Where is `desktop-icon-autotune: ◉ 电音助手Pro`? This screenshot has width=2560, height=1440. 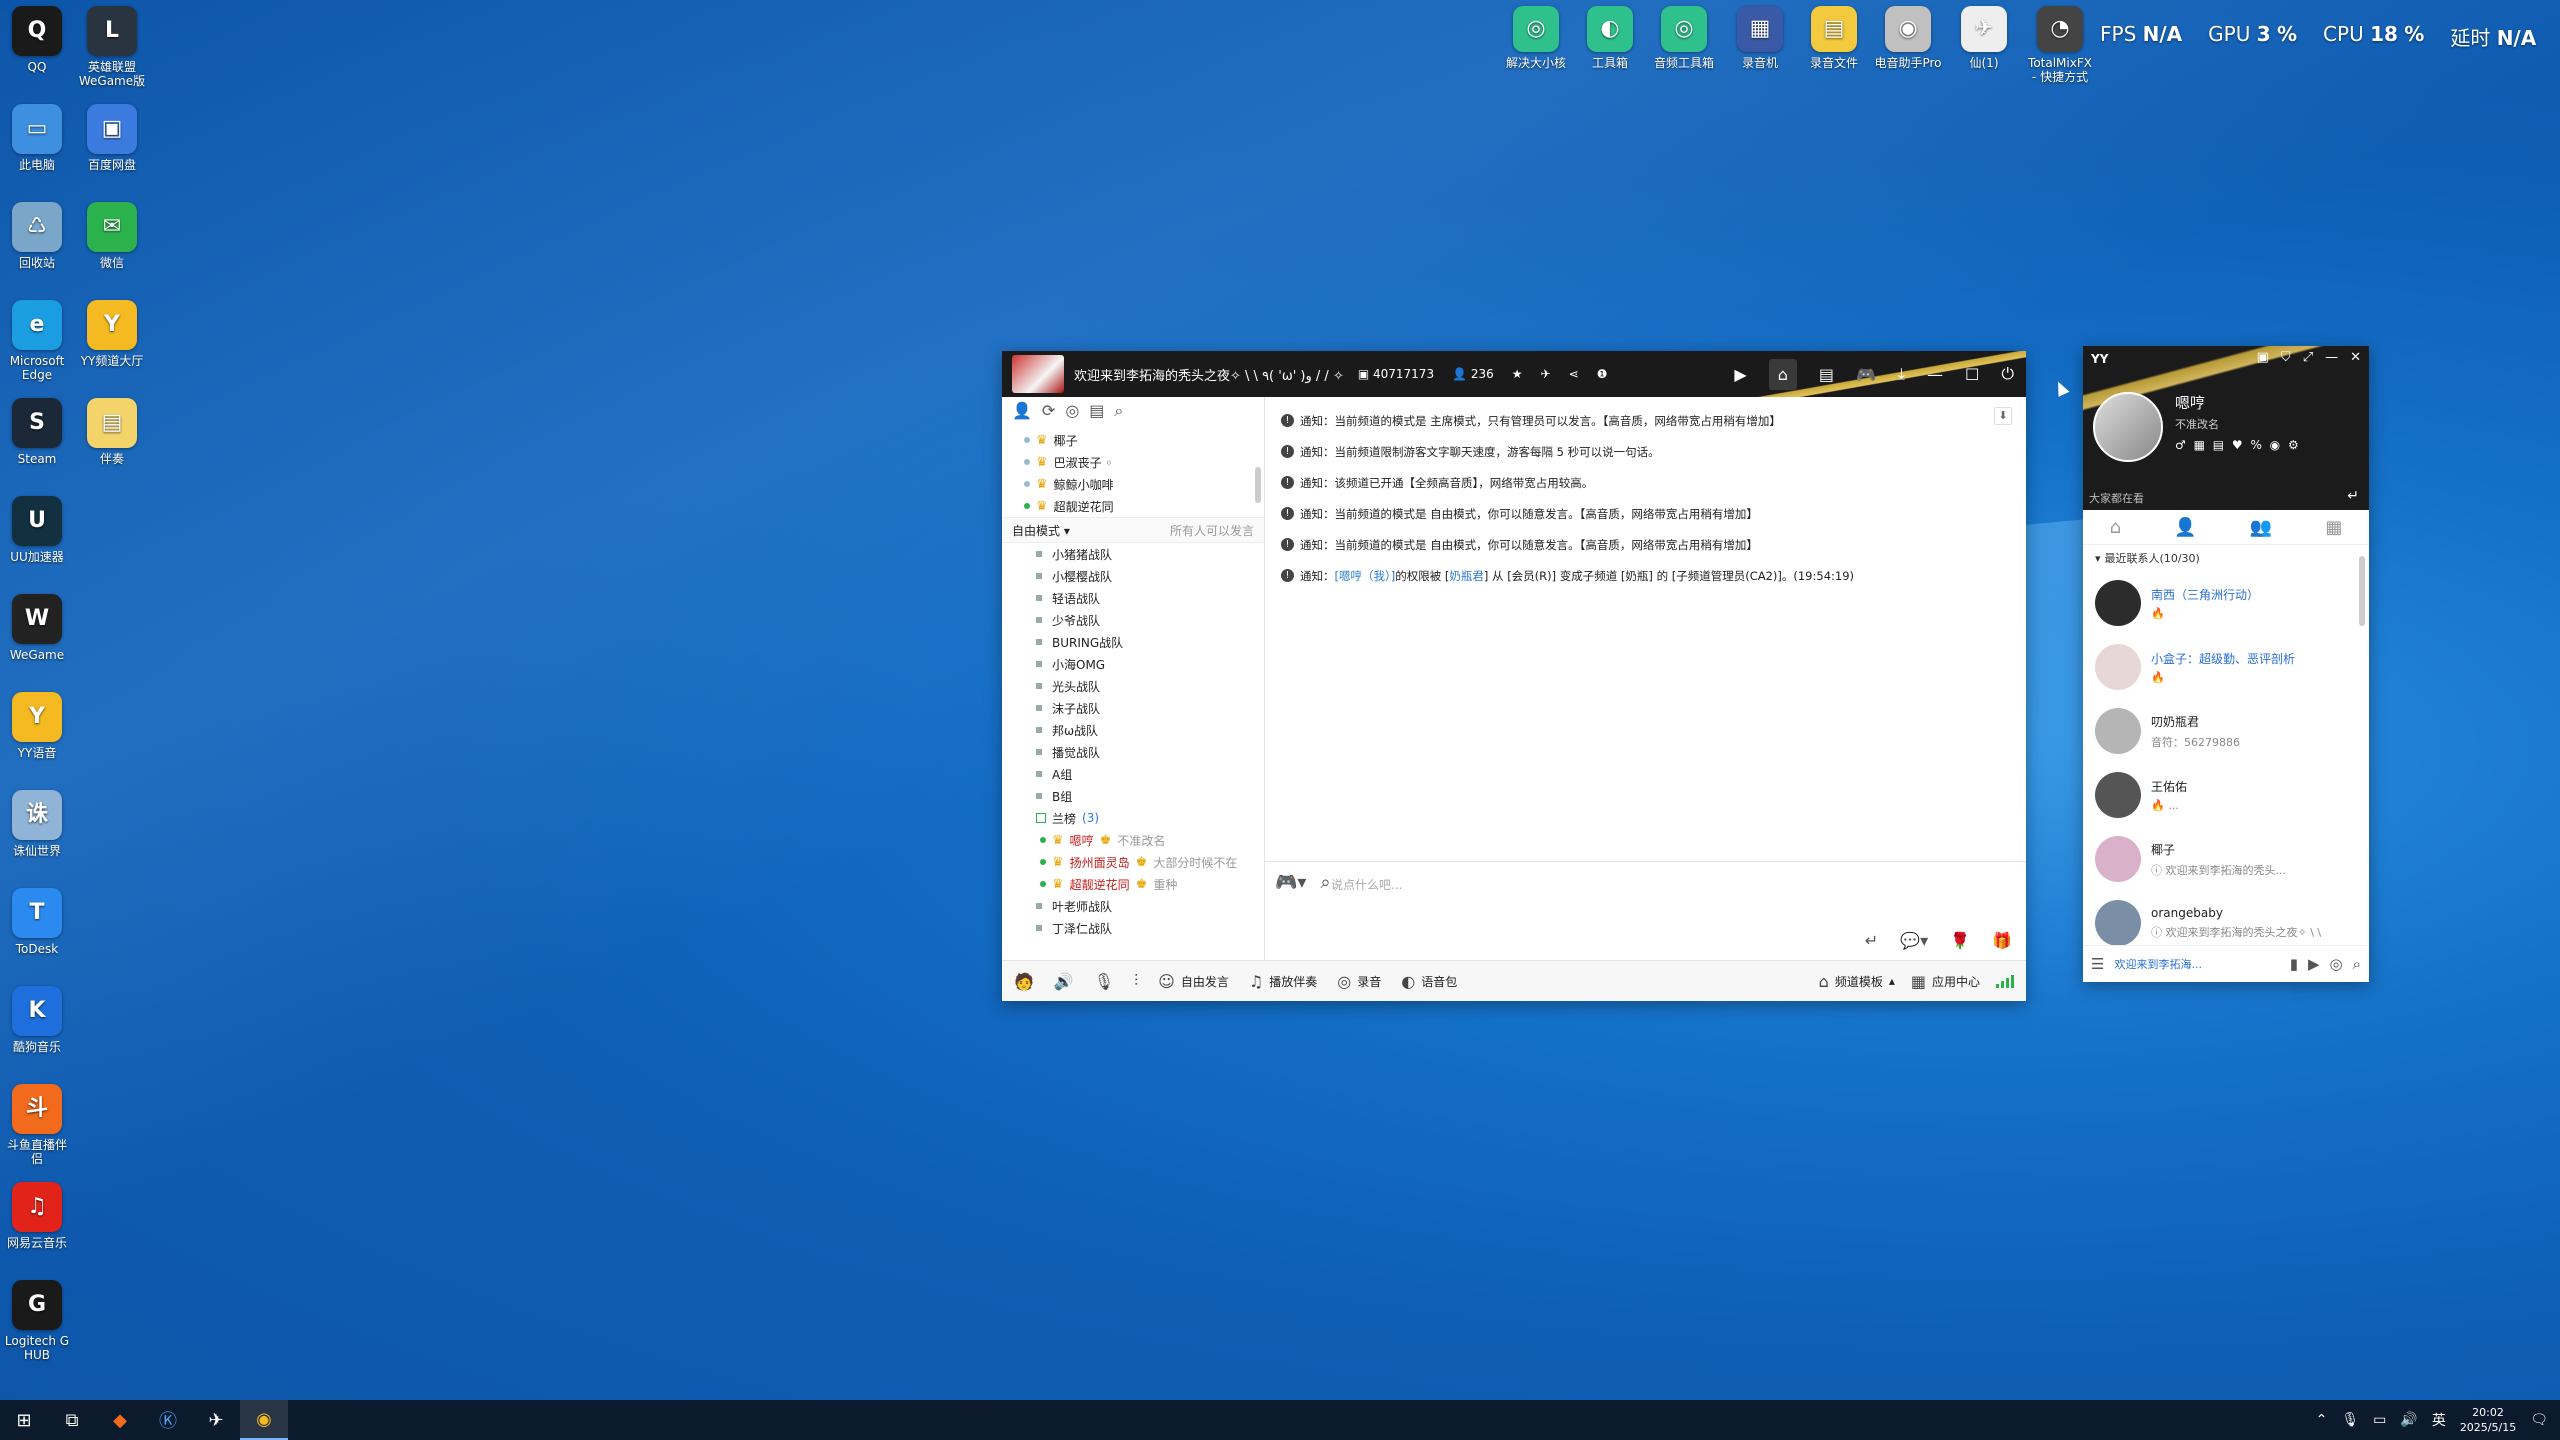 desktop-icon-autotune: ◉ 电音助手Pro is located at coordinates (1908, 38).